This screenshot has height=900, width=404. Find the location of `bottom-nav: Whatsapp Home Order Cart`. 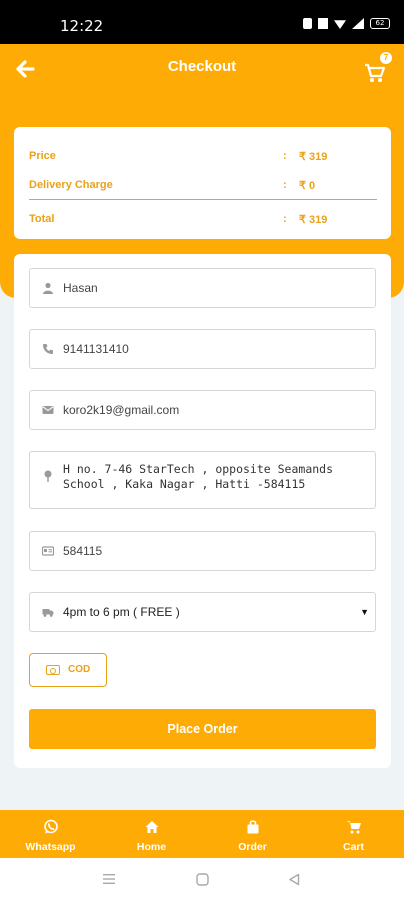

bottom-nav: Whatsapp Home Order Cart is located at coordinates (202, 834).